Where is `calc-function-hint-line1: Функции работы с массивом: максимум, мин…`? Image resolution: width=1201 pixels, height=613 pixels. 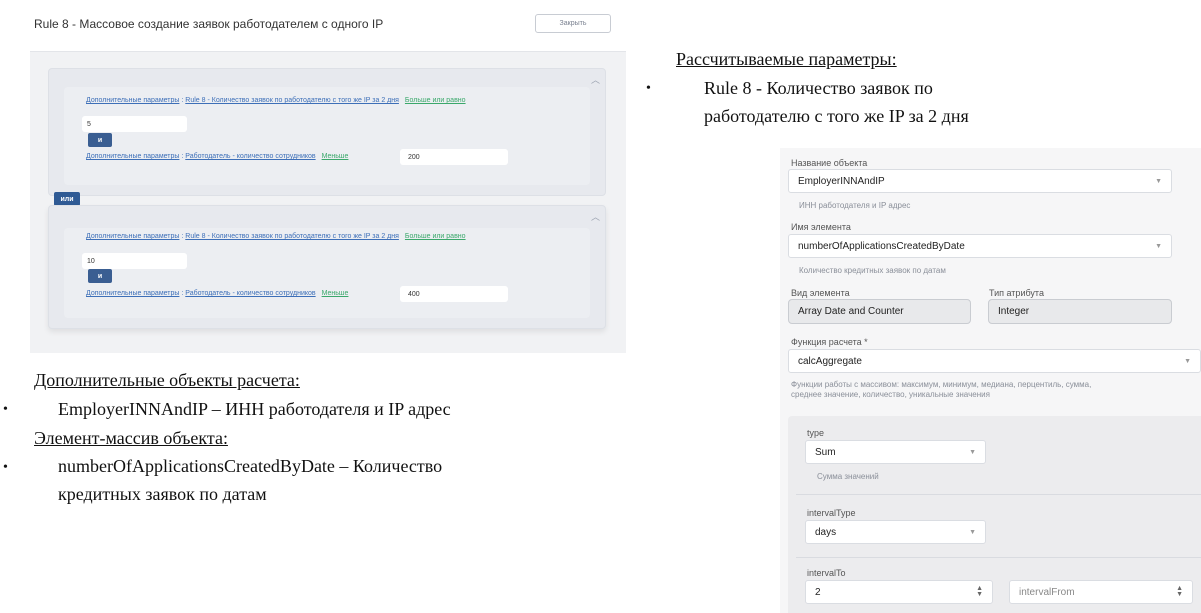
calc-function-hint-line1: Функции работы с массивом: максимум, мин… is located at coordinates (941, 384).